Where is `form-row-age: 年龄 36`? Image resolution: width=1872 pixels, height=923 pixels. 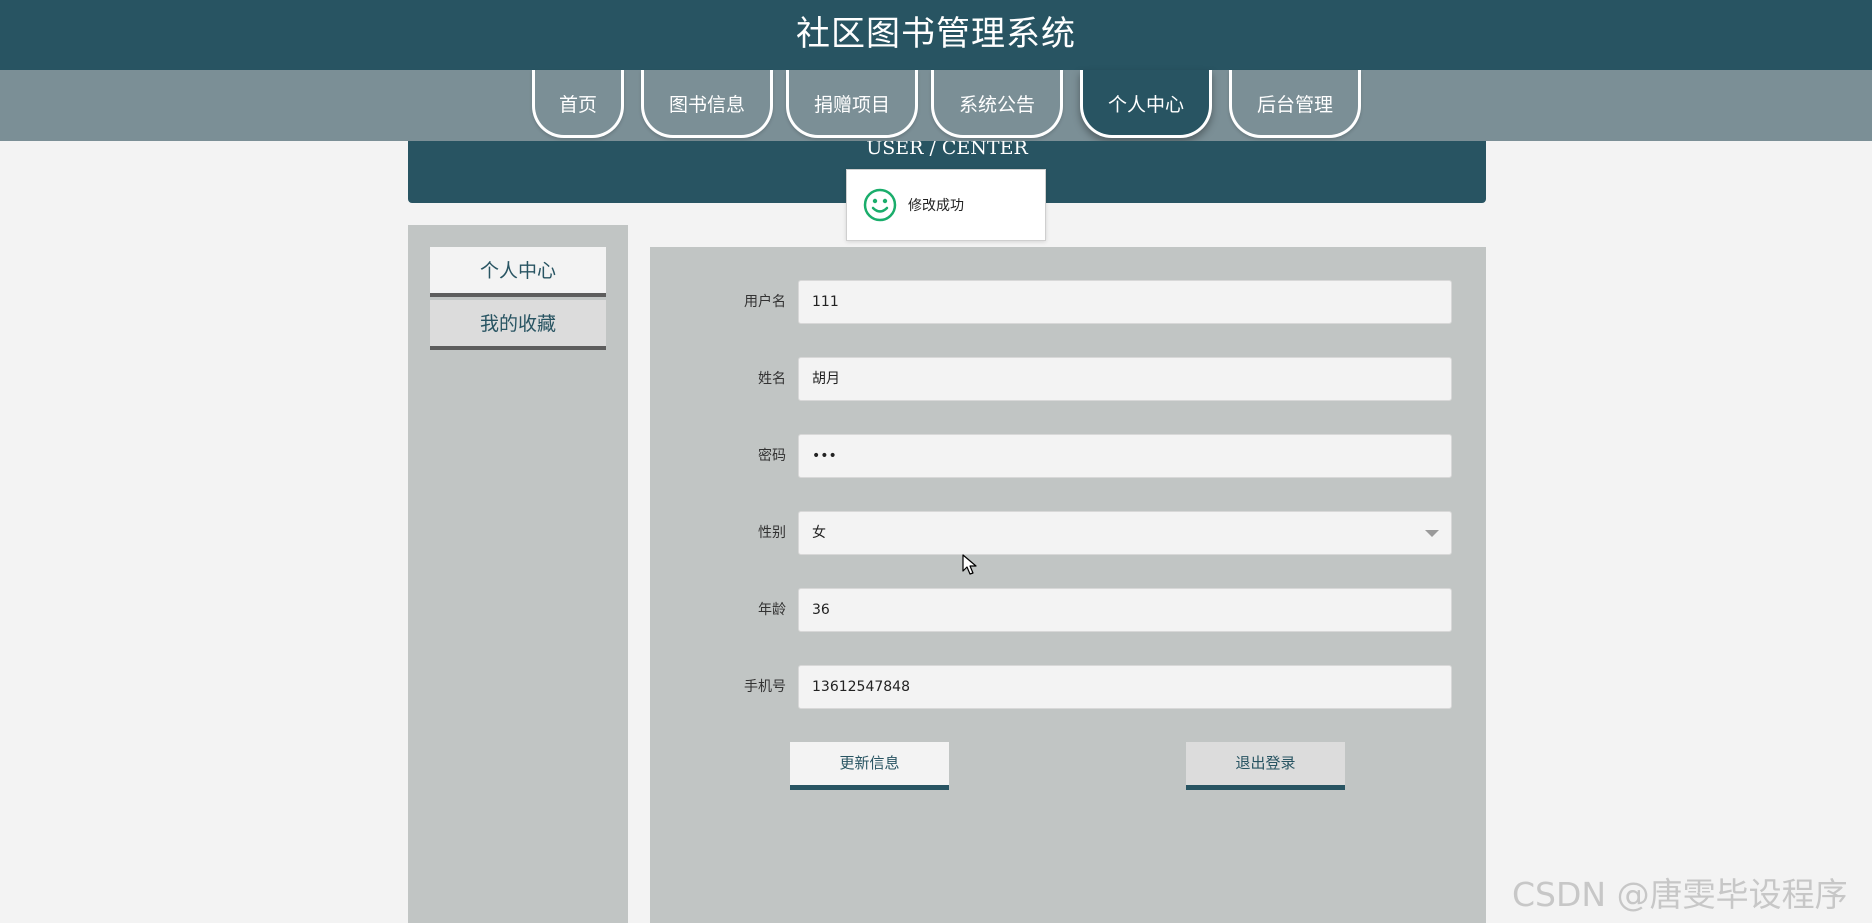 form-row-age: 年龄 36 is located at coordinates (1068, 610).